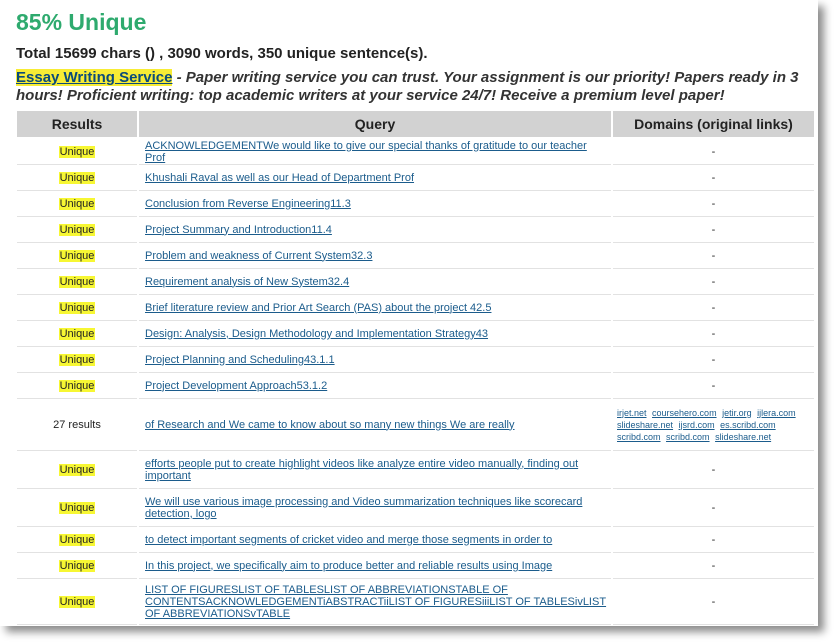  Describe the element at coordinates (697, 425) in the screenshot. I see `domain-link: ijsrd.com` at that location.